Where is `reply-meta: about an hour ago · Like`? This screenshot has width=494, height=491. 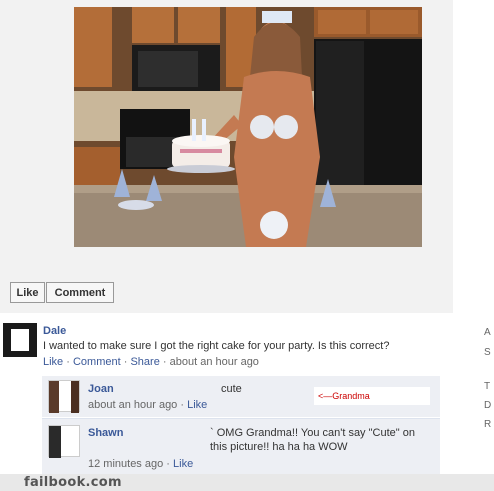
reply-meta: about an hour ago · Like is located at coordinates (148, 405).